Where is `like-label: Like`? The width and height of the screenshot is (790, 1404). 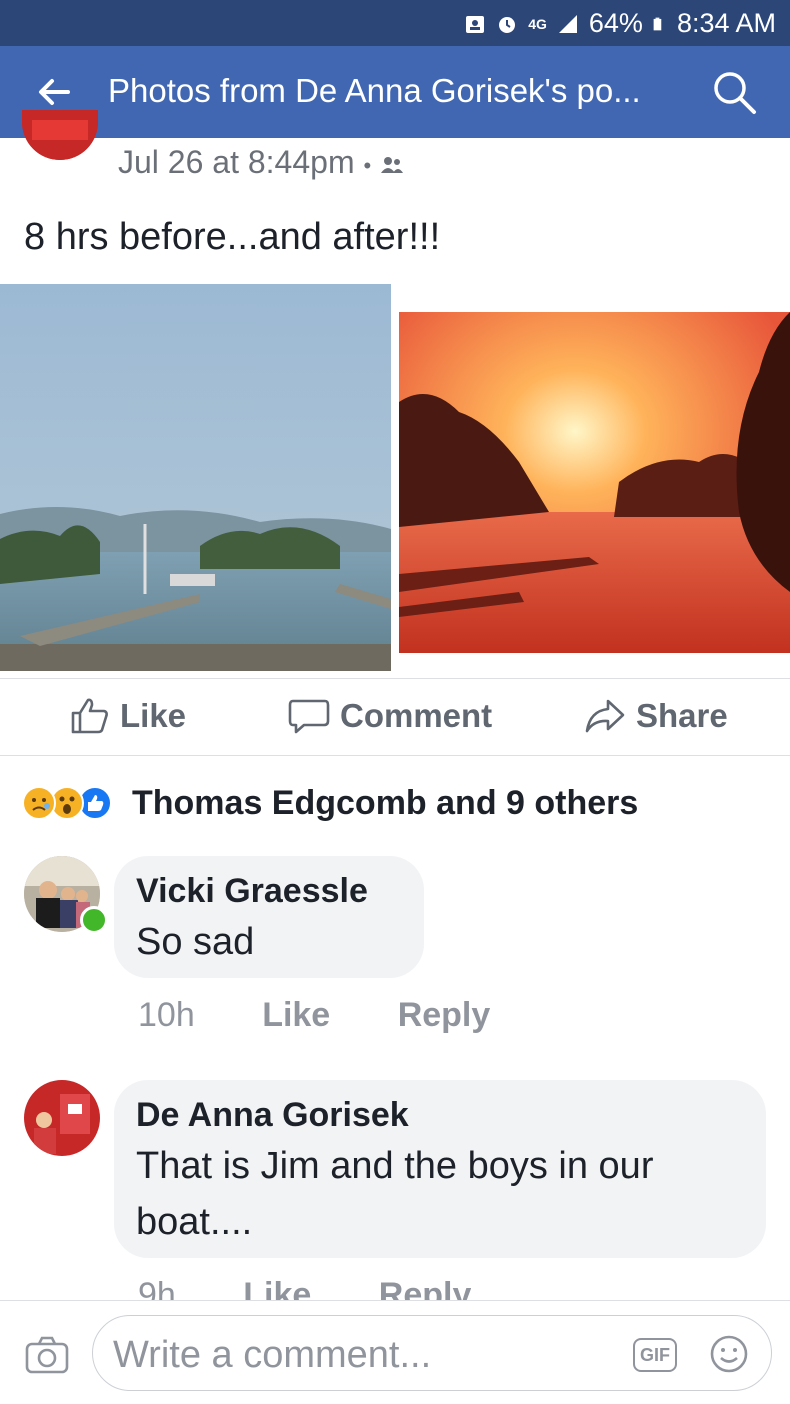
like-label: Like is located at coordinates (153, 715).